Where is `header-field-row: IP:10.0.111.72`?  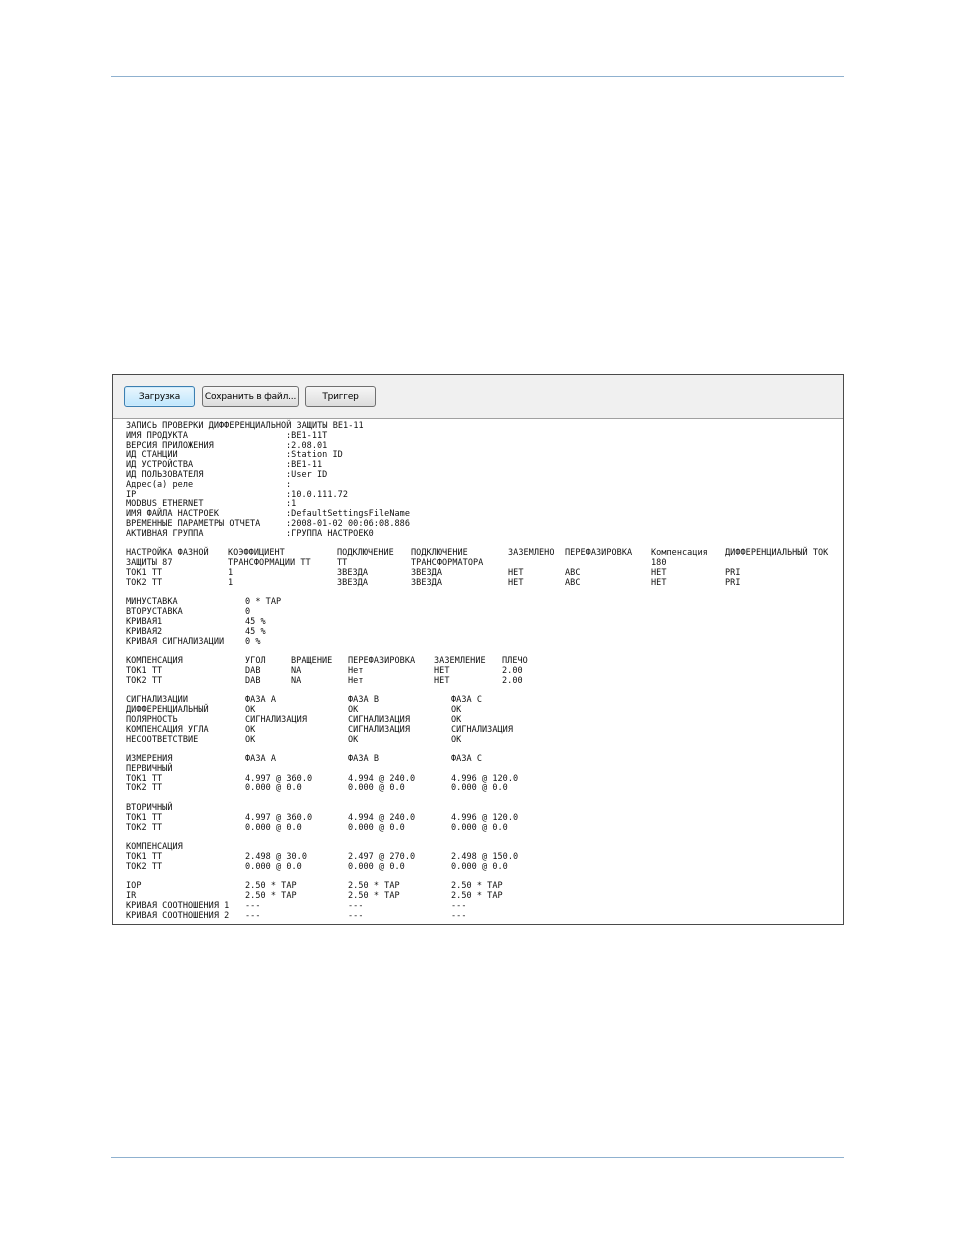 header-field-row: IP:10.0.111.72 is located at coordinates (482, 495).